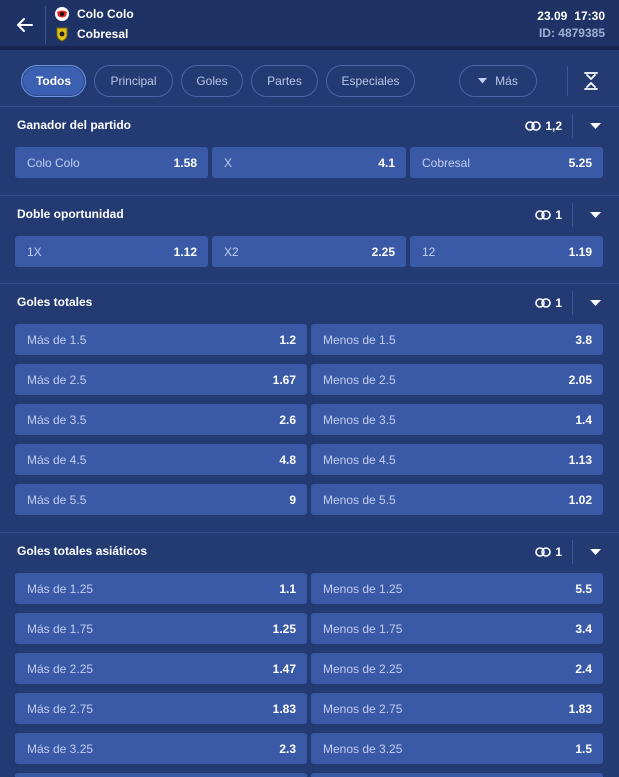 Image resolution: width=619 pixels, height=777 pixels. I want to click on odd-label: Menos de 1.25, so click(363, 589).